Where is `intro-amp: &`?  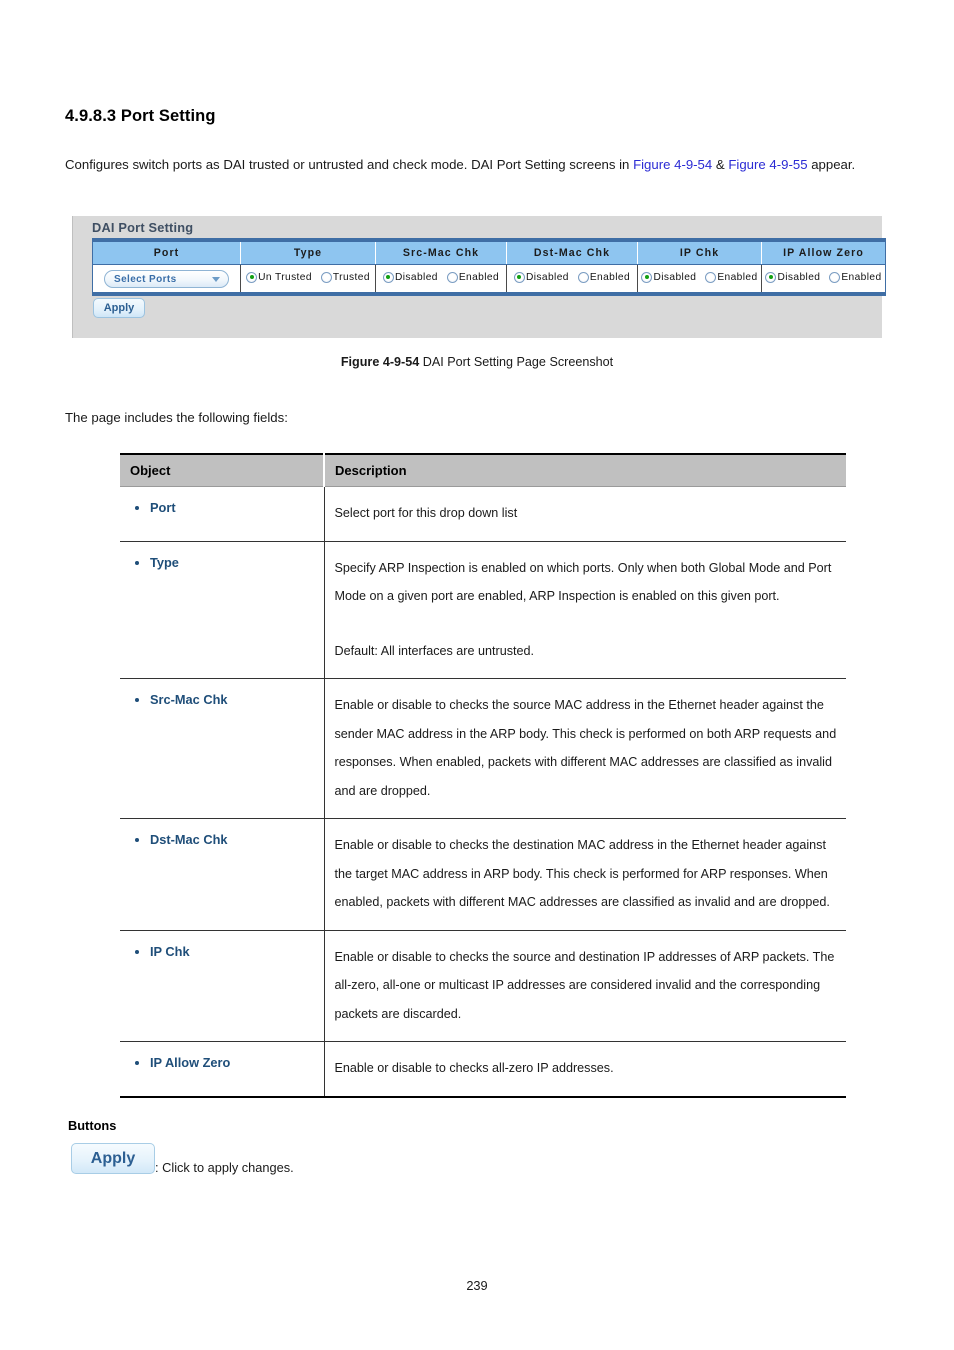
intro-amp: & is located at coordinates (720, 164).